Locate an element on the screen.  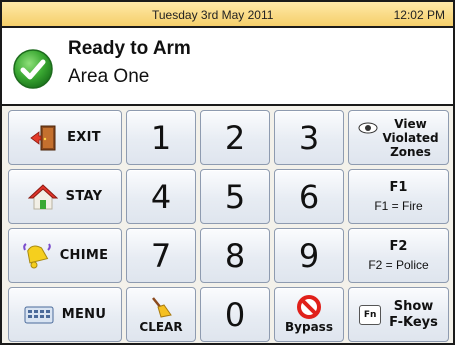
digit-5-button: 5 is located at coordinates (235, 196).